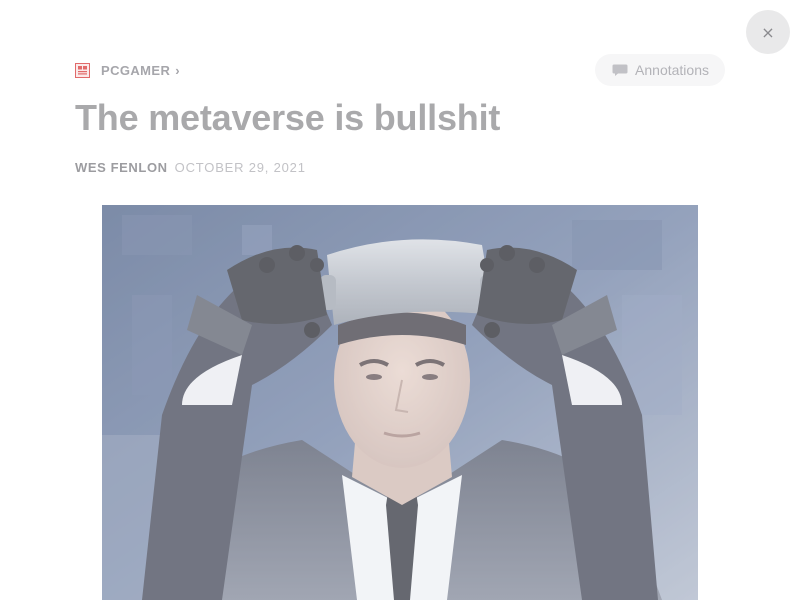 Image resolution: width=800 pixels, height=600 pixels. I want to click on annotations-label: Annotations, so click(672, 70).